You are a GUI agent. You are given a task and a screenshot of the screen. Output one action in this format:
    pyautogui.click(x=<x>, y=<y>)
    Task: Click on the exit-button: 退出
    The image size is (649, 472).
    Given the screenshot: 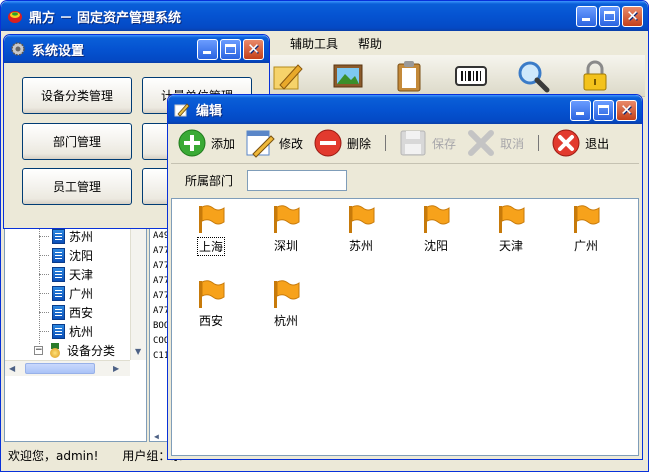 What is the action you would take?
    pyautogui.click(x=580, y=143)
    